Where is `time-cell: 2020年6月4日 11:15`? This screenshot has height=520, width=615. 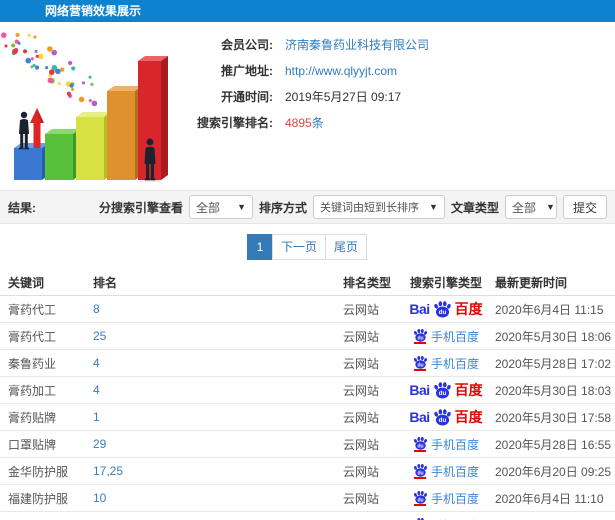 time-cell: 2020年6月4日 11:15 is located at coordinates (549, 309).